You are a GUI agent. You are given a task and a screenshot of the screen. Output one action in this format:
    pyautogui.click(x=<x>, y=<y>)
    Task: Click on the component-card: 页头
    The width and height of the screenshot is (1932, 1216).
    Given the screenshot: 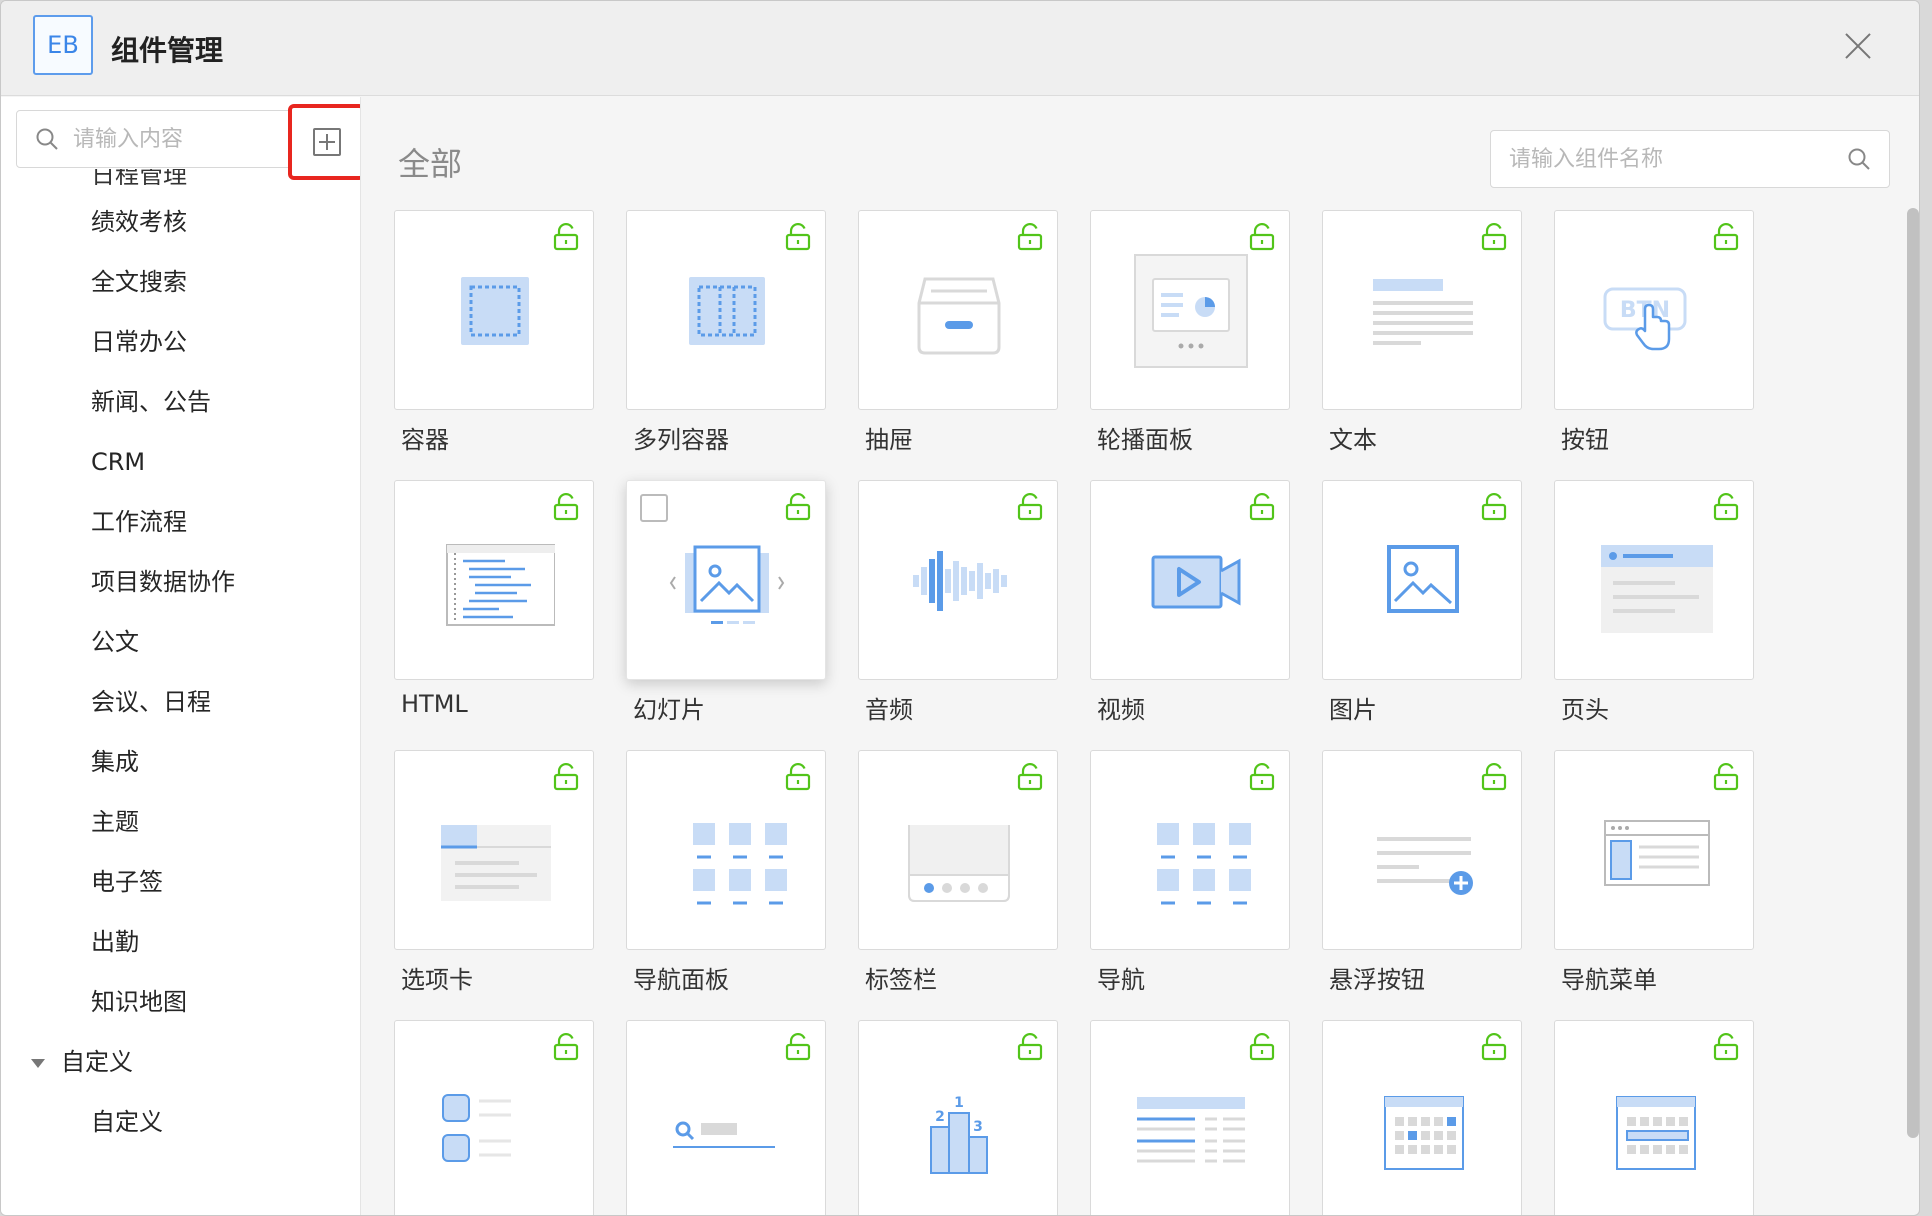 What is the action you would take?
    pyautogui.click(x=1654, y=602)
    